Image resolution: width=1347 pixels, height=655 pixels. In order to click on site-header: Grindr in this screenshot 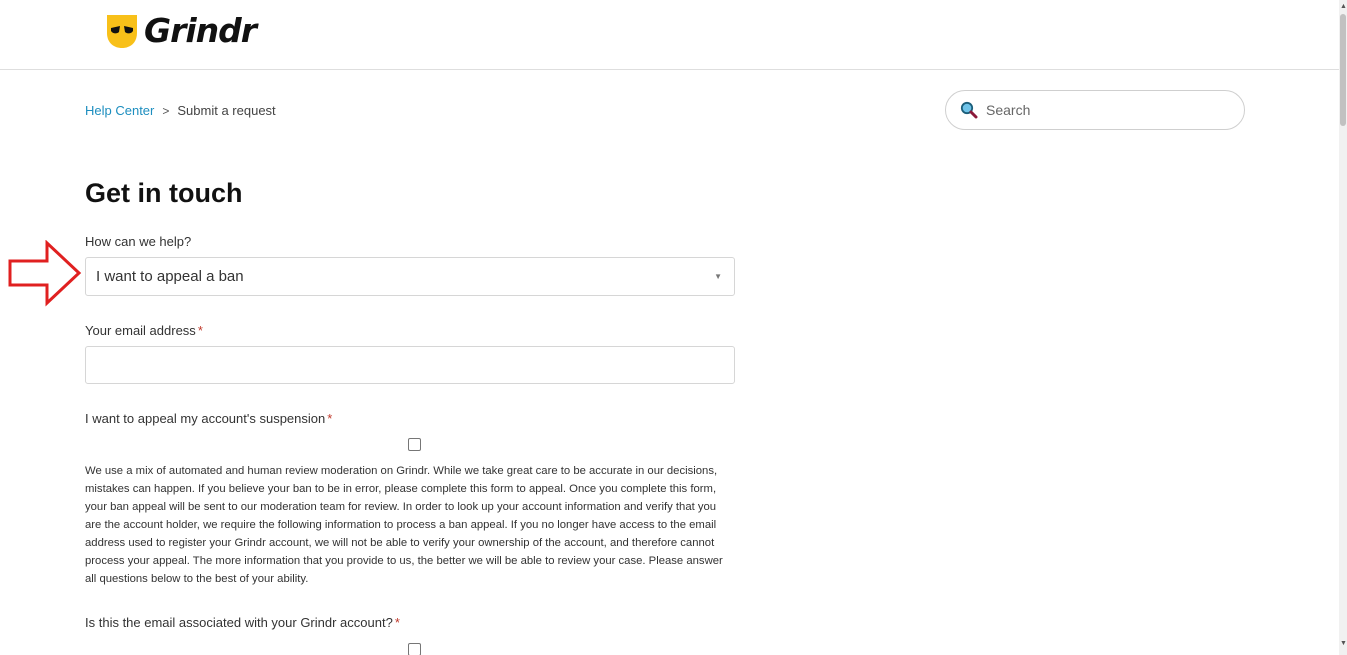, I will do `click(669, 35)`.